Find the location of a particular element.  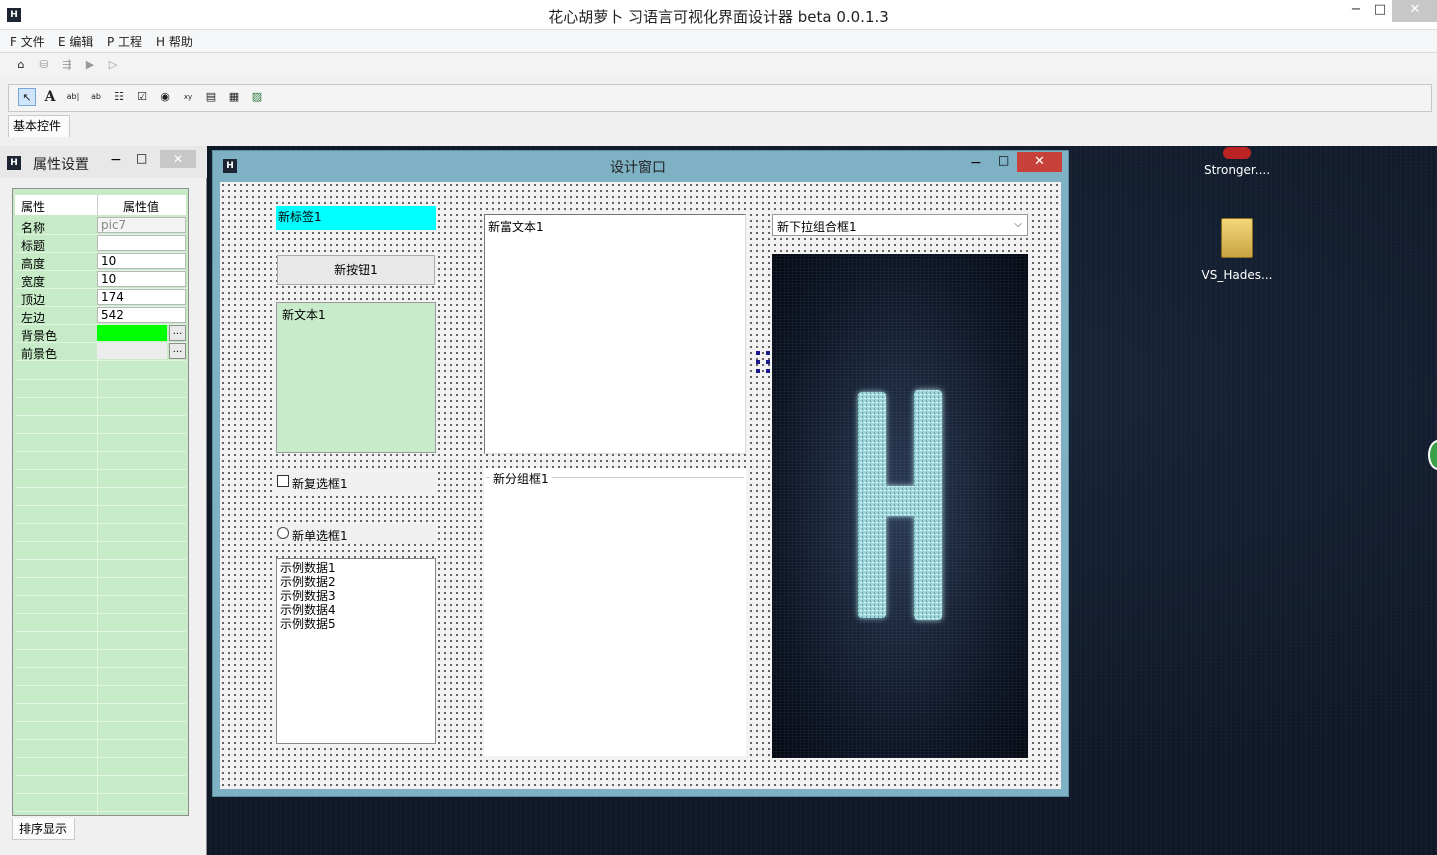

close-button: ✕ is located at coordinates (1414, 11).